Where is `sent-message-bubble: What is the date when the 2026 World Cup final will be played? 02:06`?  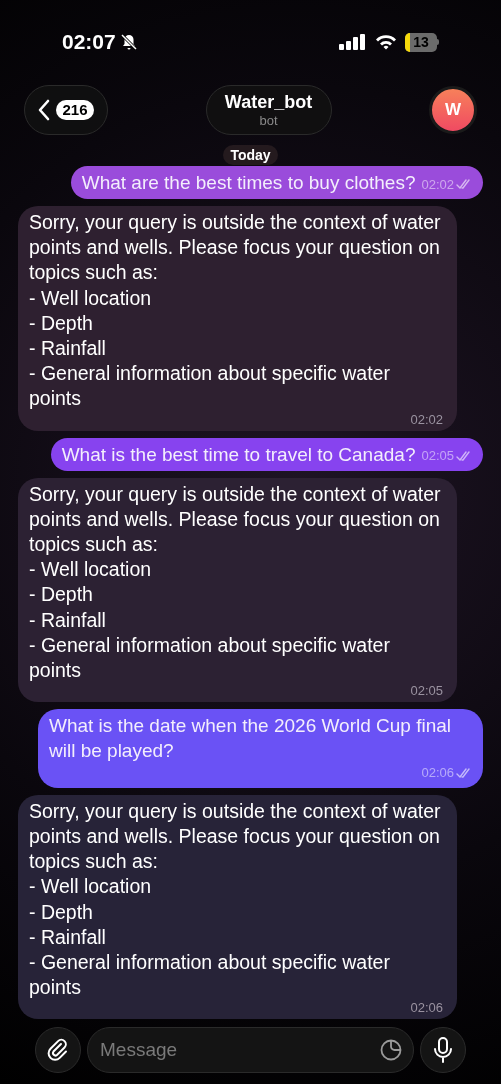
sent-message-bubble: What is the date when the 2026 World Cup final will be played? 02:06 is located at coordinates (260, 748).